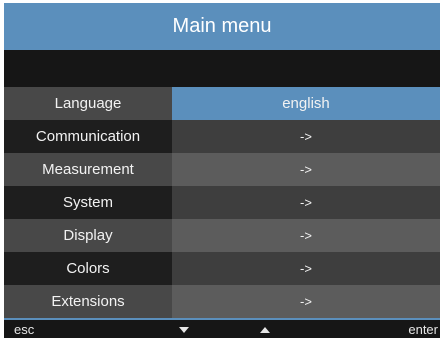 This screenshot has width=442, height=338. I want to click on down-button, so click(184, 329).